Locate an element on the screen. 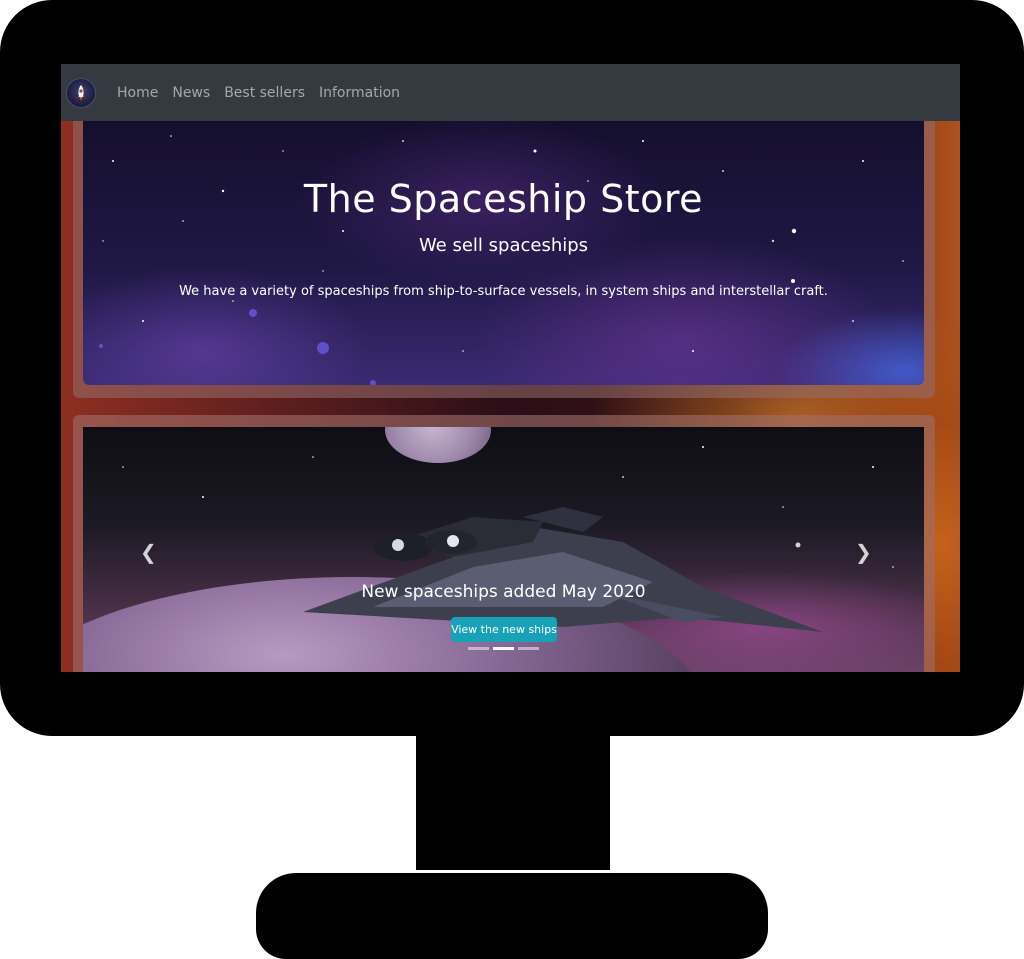 Image resolution: width=1024 pixels, height=959 pixels. rocket-icon is located at coordinates (81, 92).